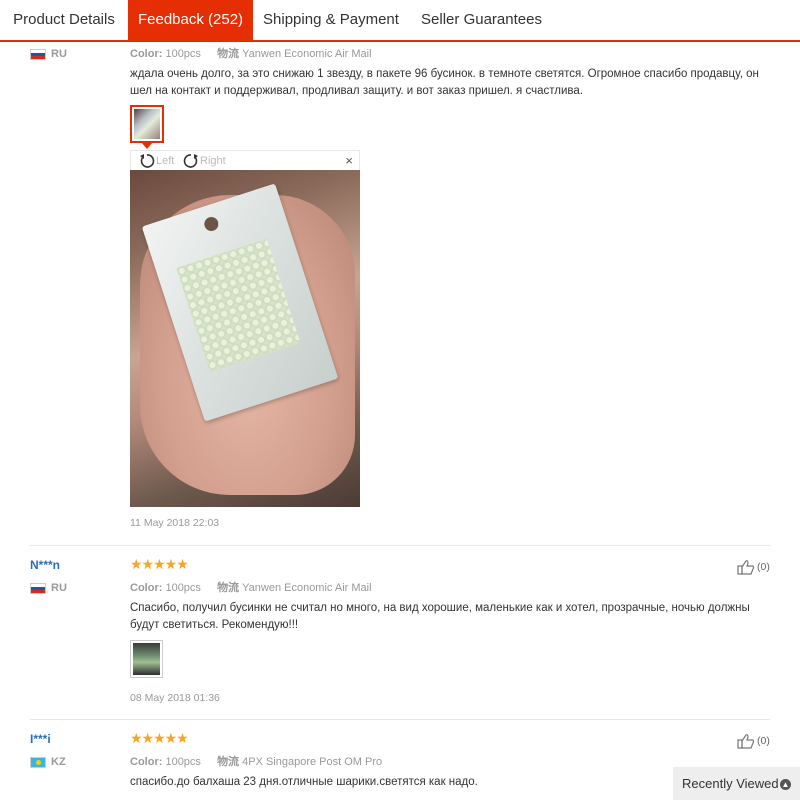  What do you see at coordinates (64, 20) in the screenshot?
I see `tab-product-details: Product Details` at bounding box center [64, 20].